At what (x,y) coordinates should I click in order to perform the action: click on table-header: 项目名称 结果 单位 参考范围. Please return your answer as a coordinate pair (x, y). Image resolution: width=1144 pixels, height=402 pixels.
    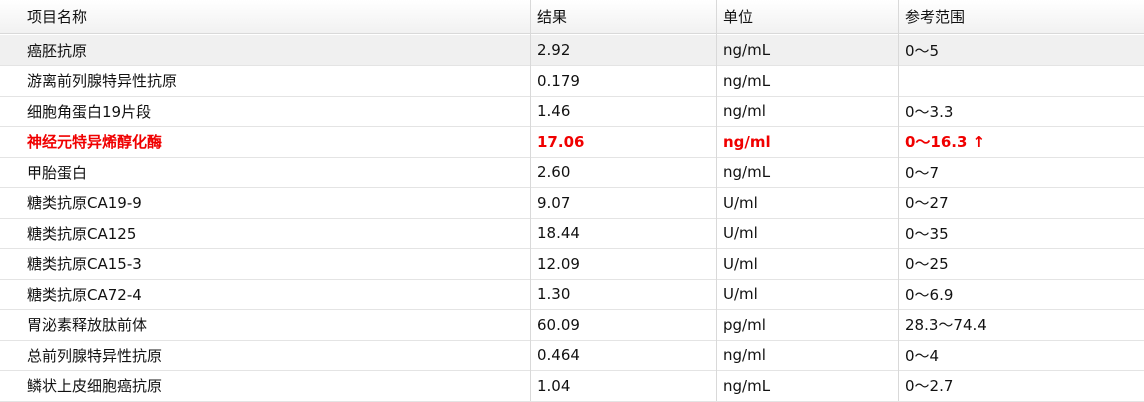
    Looking at the image, I should click on (572, 17).